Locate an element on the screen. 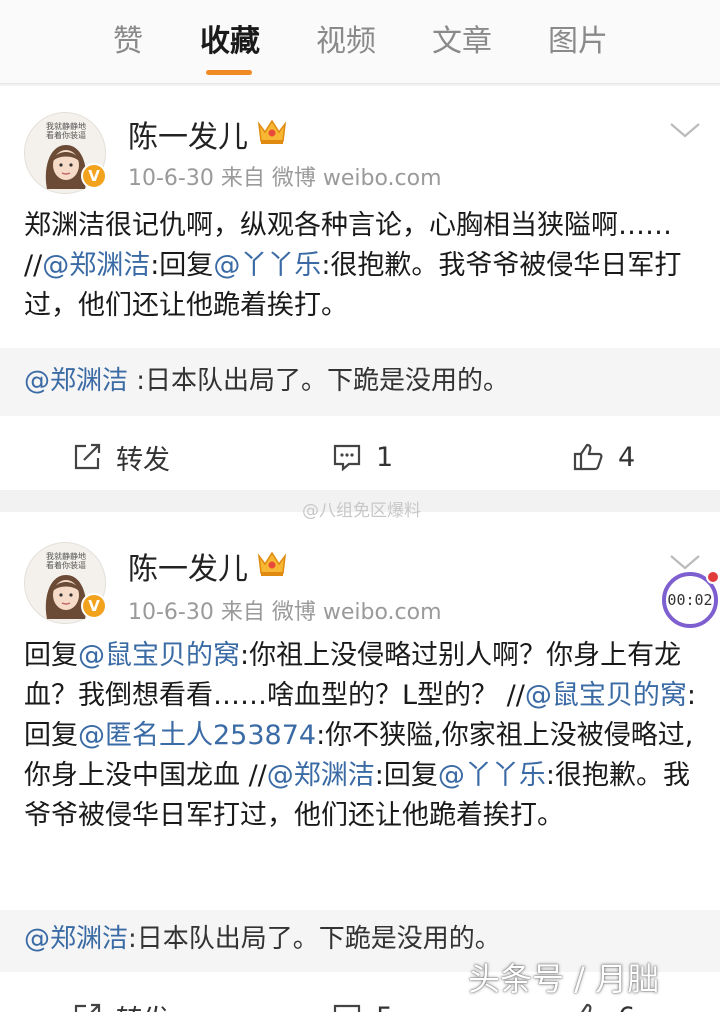 This screenshot has height=1012, width=720. tab-bar: 赞 收藏 视频 文章 图片 is located at coordinates (360, 42).